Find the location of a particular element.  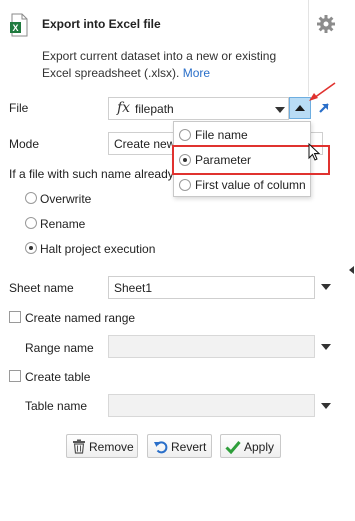

radio-rename is located at coordinates (31, 223).